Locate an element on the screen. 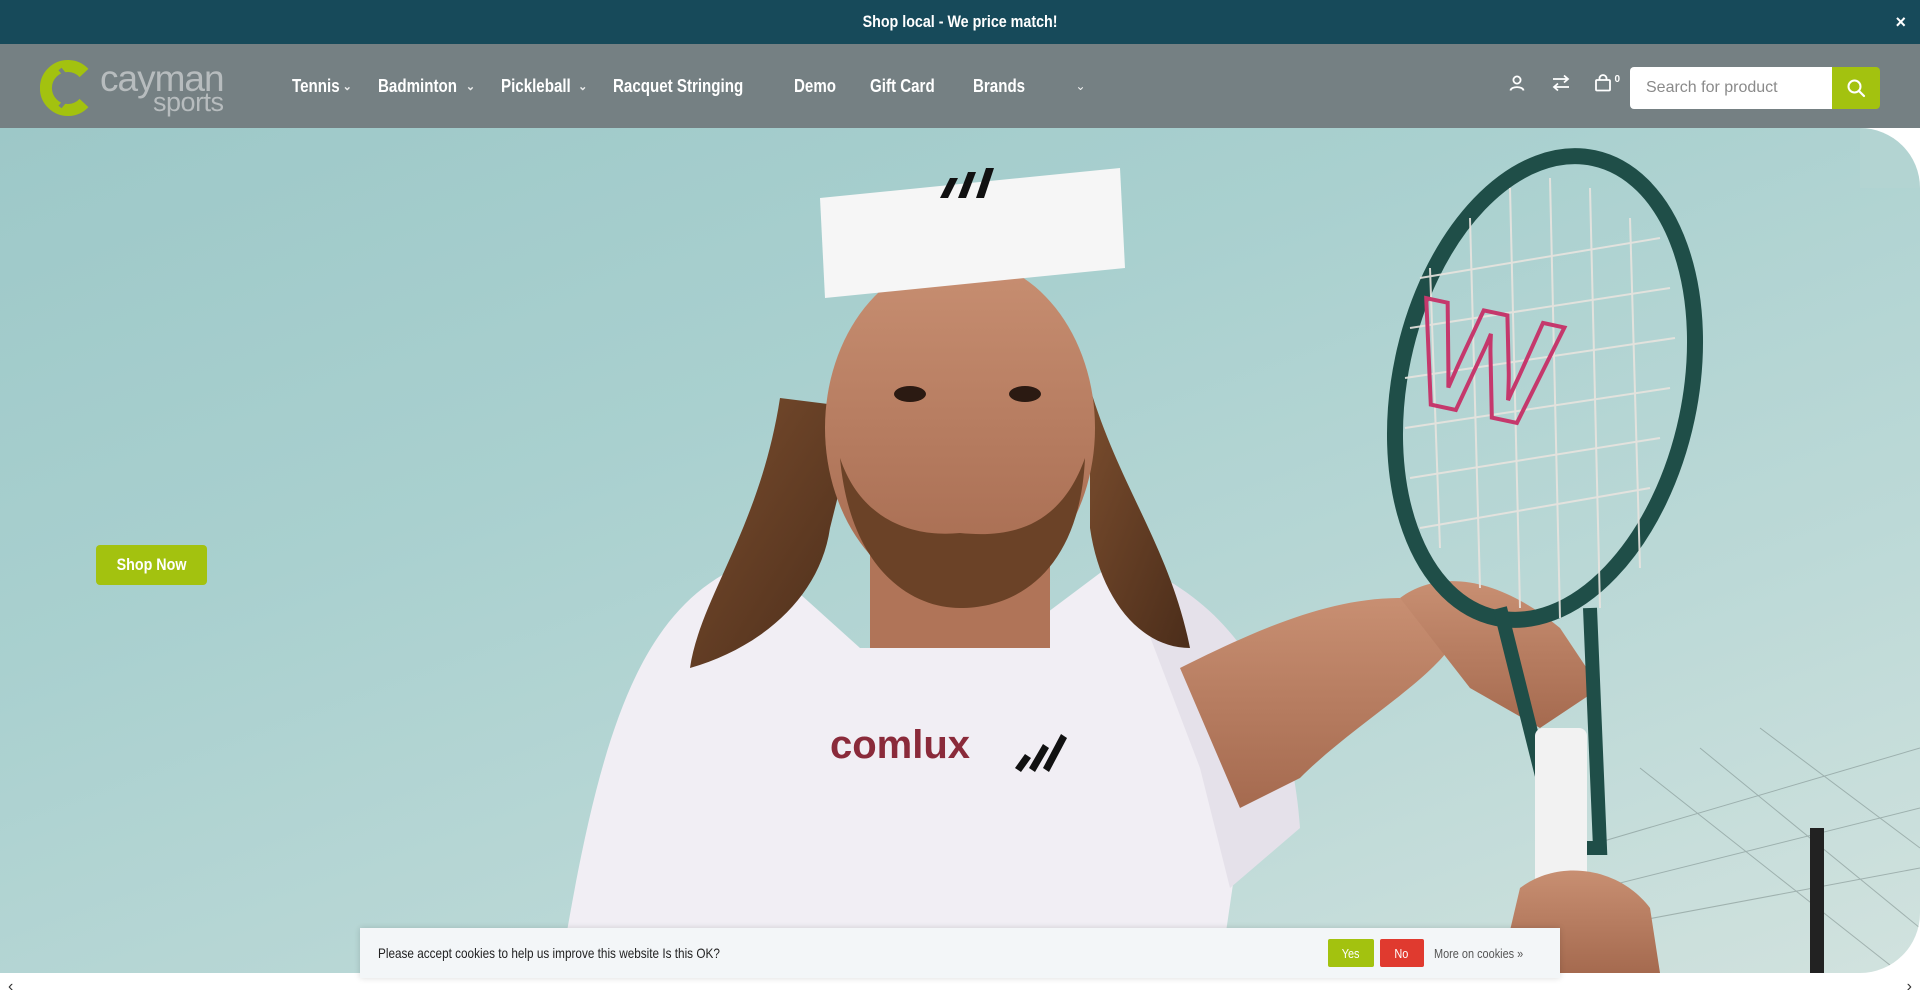 The height and width of the screenshot is (993, 1920). nav-item-tennis: Tennis ⌄ is located at coordinates (322, 86).